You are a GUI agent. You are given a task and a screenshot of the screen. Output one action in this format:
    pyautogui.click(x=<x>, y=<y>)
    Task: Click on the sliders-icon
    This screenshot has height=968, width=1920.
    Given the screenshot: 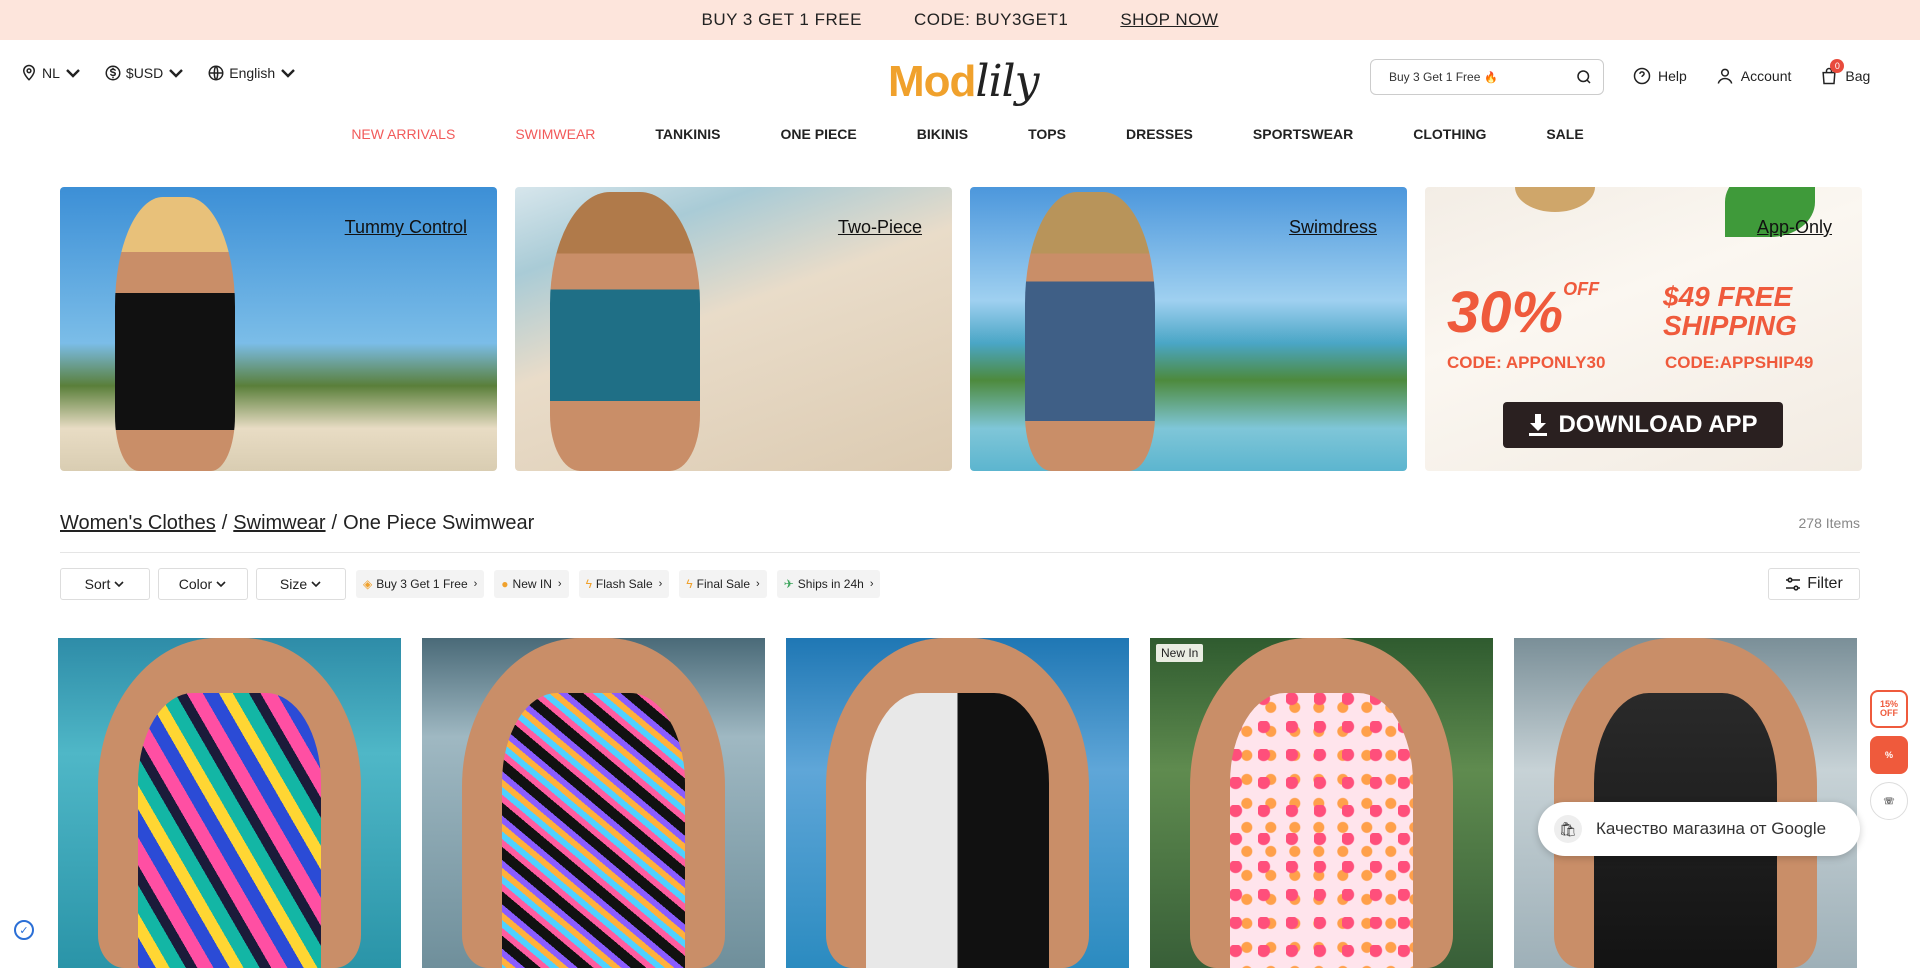 What is the action you would take?
    pyautogui.click(x=1793, y=584)
    